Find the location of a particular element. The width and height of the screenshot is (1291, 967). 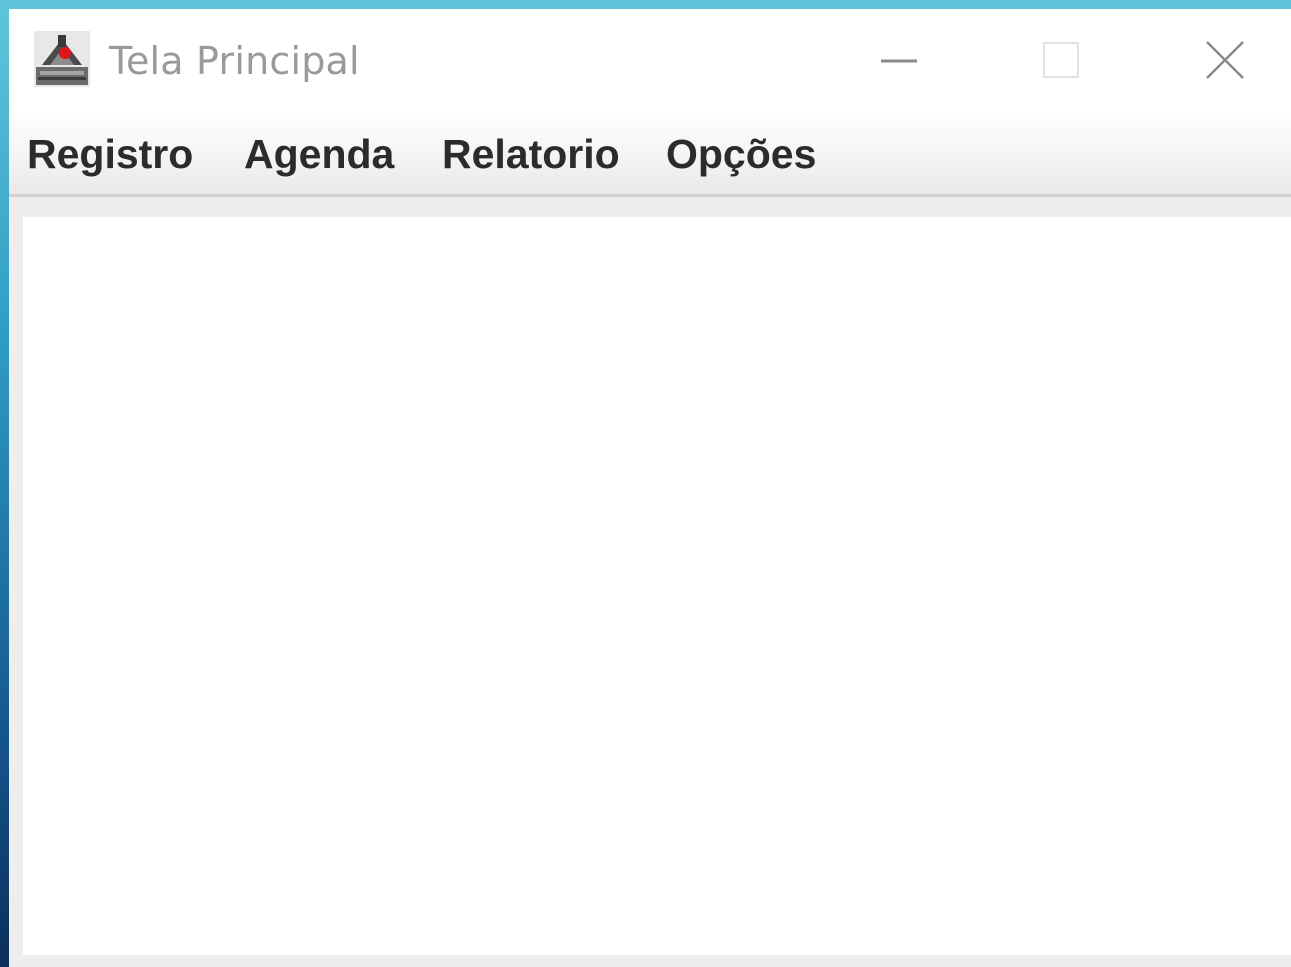

window-title: Tela Principal is located at coordinates (234, 61).